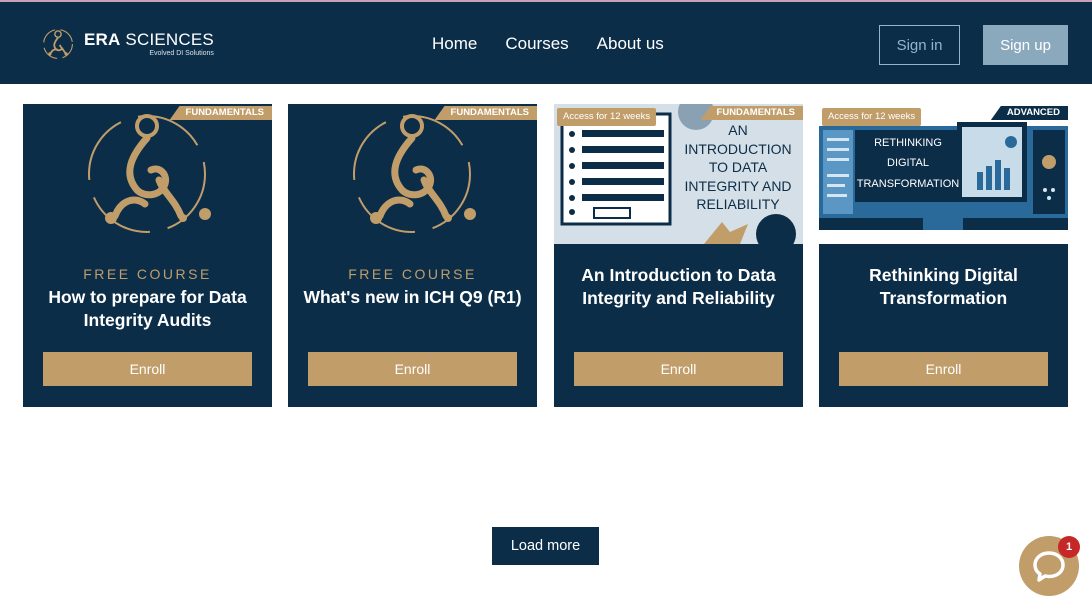  What do you see at coordinates (545, 546) in the screenshot?
I see `load-more-button: Load more` at bounding box center [545, 546].